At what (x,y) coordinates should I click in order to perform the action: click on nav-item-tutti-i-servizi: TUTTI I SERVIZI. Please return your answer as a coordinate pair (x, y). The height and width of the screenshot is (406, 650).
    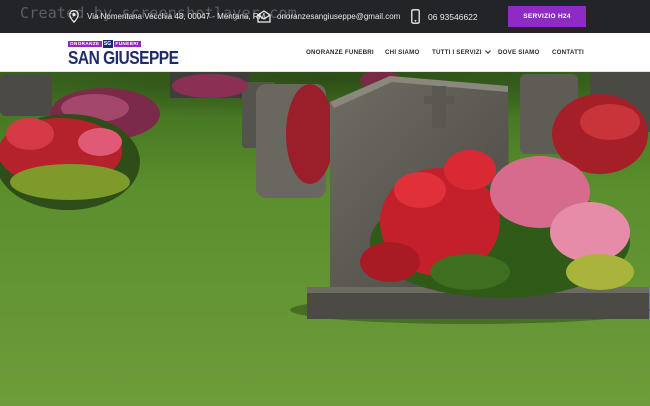
    Looking at the image, I should click on (461, 52).